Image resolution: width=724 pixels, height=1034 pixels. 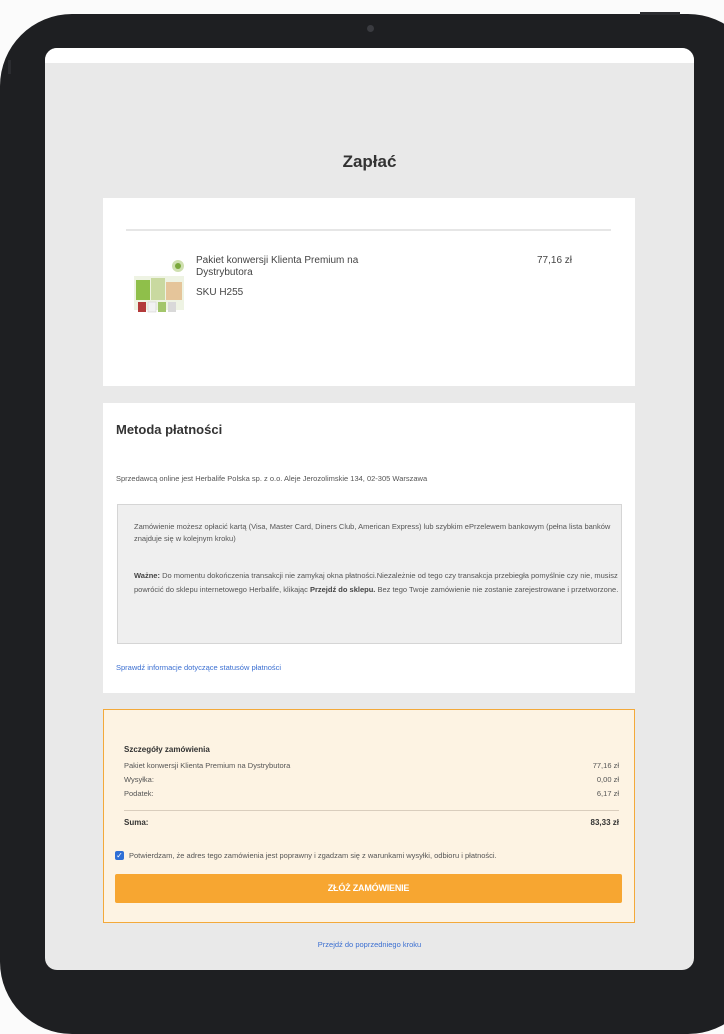 I want to click on summary-row-value: 77,16 zł, so click(x=605, y=765).